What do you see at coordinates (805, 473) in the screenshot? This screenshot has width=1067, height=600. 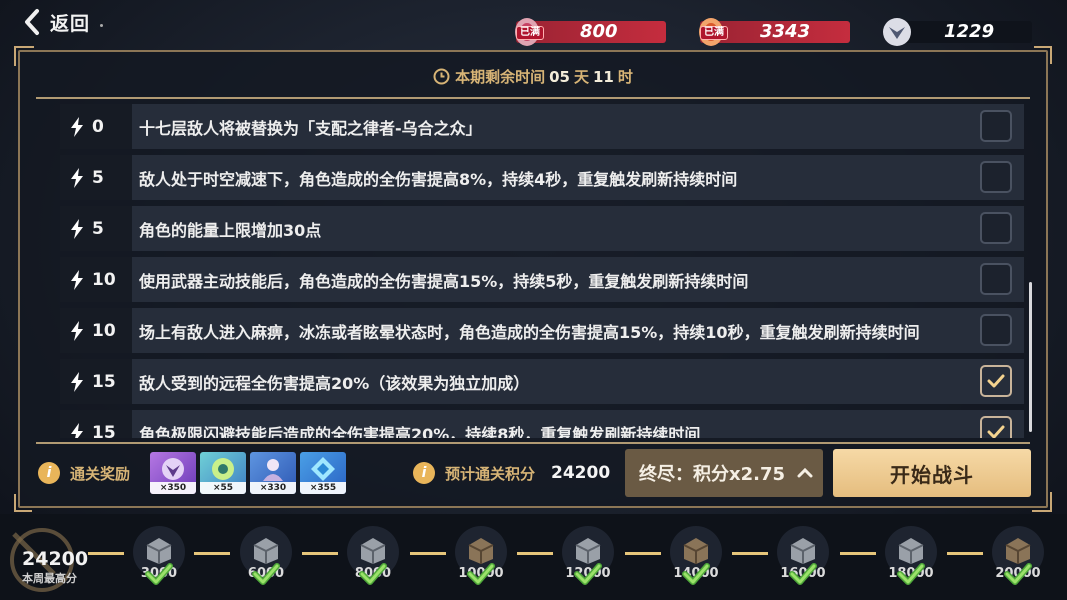 I see `chevron-up-icon` at bounding box center [805, 473].